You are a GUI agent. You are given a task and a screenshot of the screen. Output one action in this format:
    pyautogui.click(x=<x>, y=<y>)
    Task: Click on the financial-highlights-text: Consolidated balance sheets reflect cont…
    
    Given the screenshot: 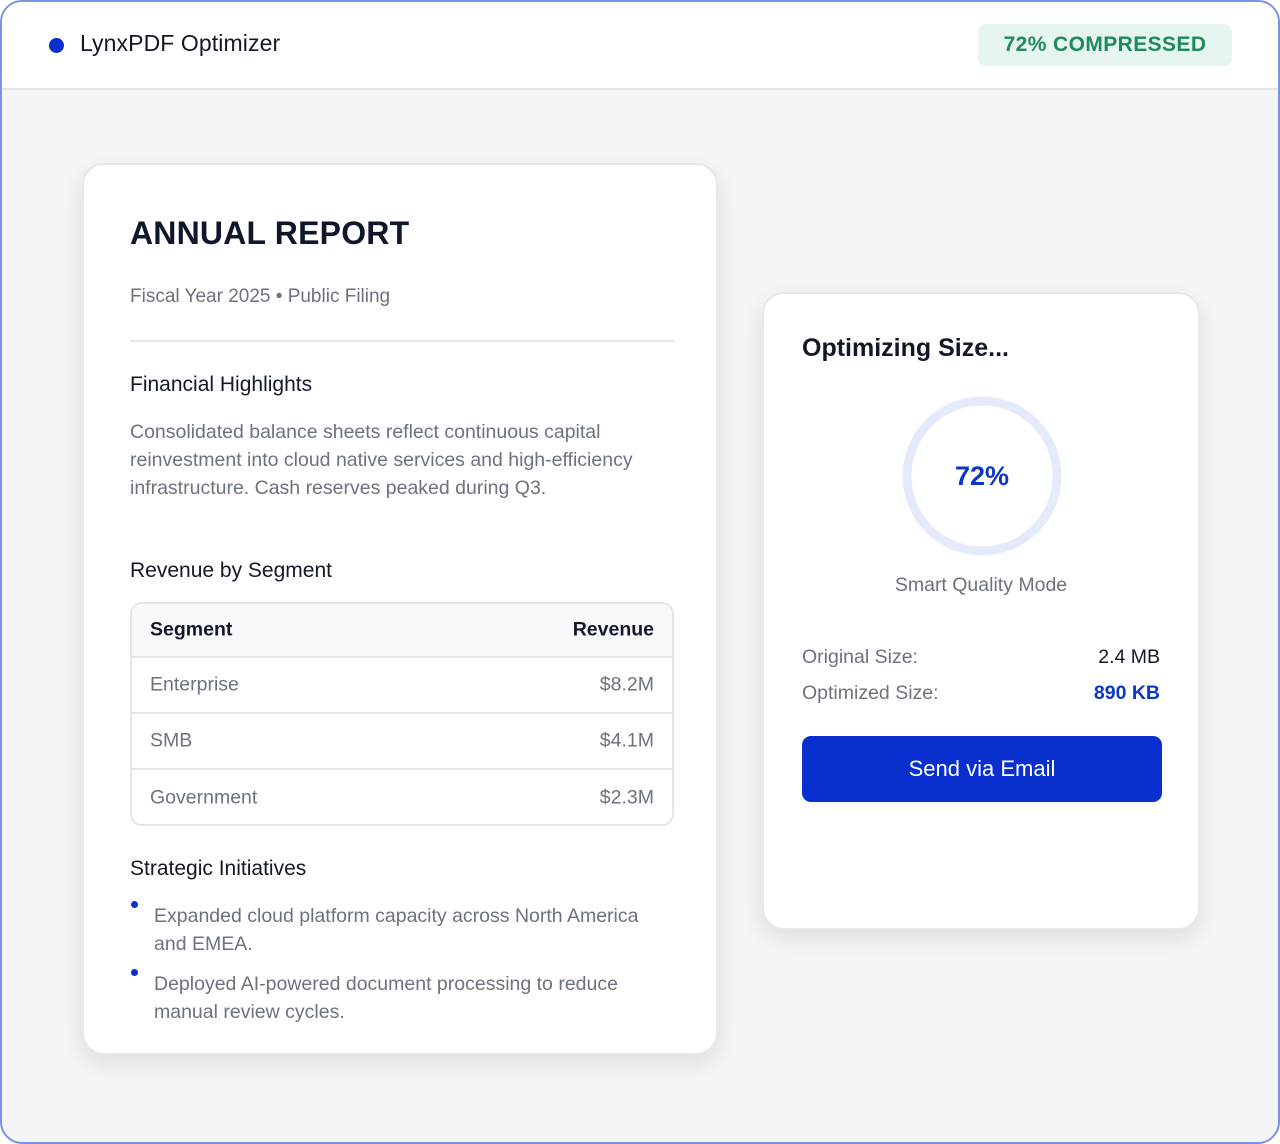 What is the action you would take?
    pyautogui.click(x=381, y=460)
    